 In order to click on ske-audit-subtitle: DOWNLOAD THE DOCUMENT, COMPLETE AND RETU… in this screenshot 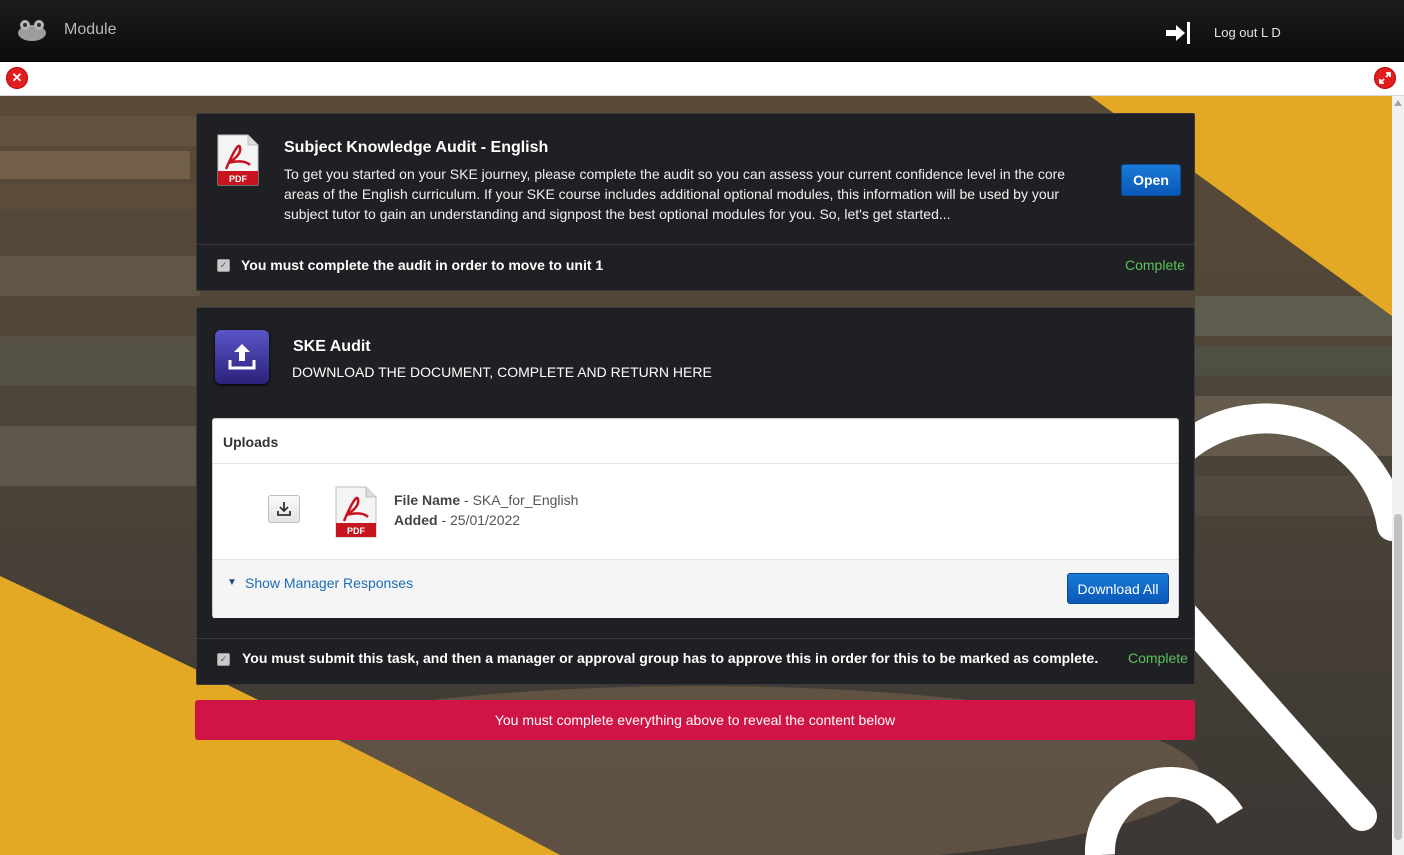, I will do `click(502, 372)`.